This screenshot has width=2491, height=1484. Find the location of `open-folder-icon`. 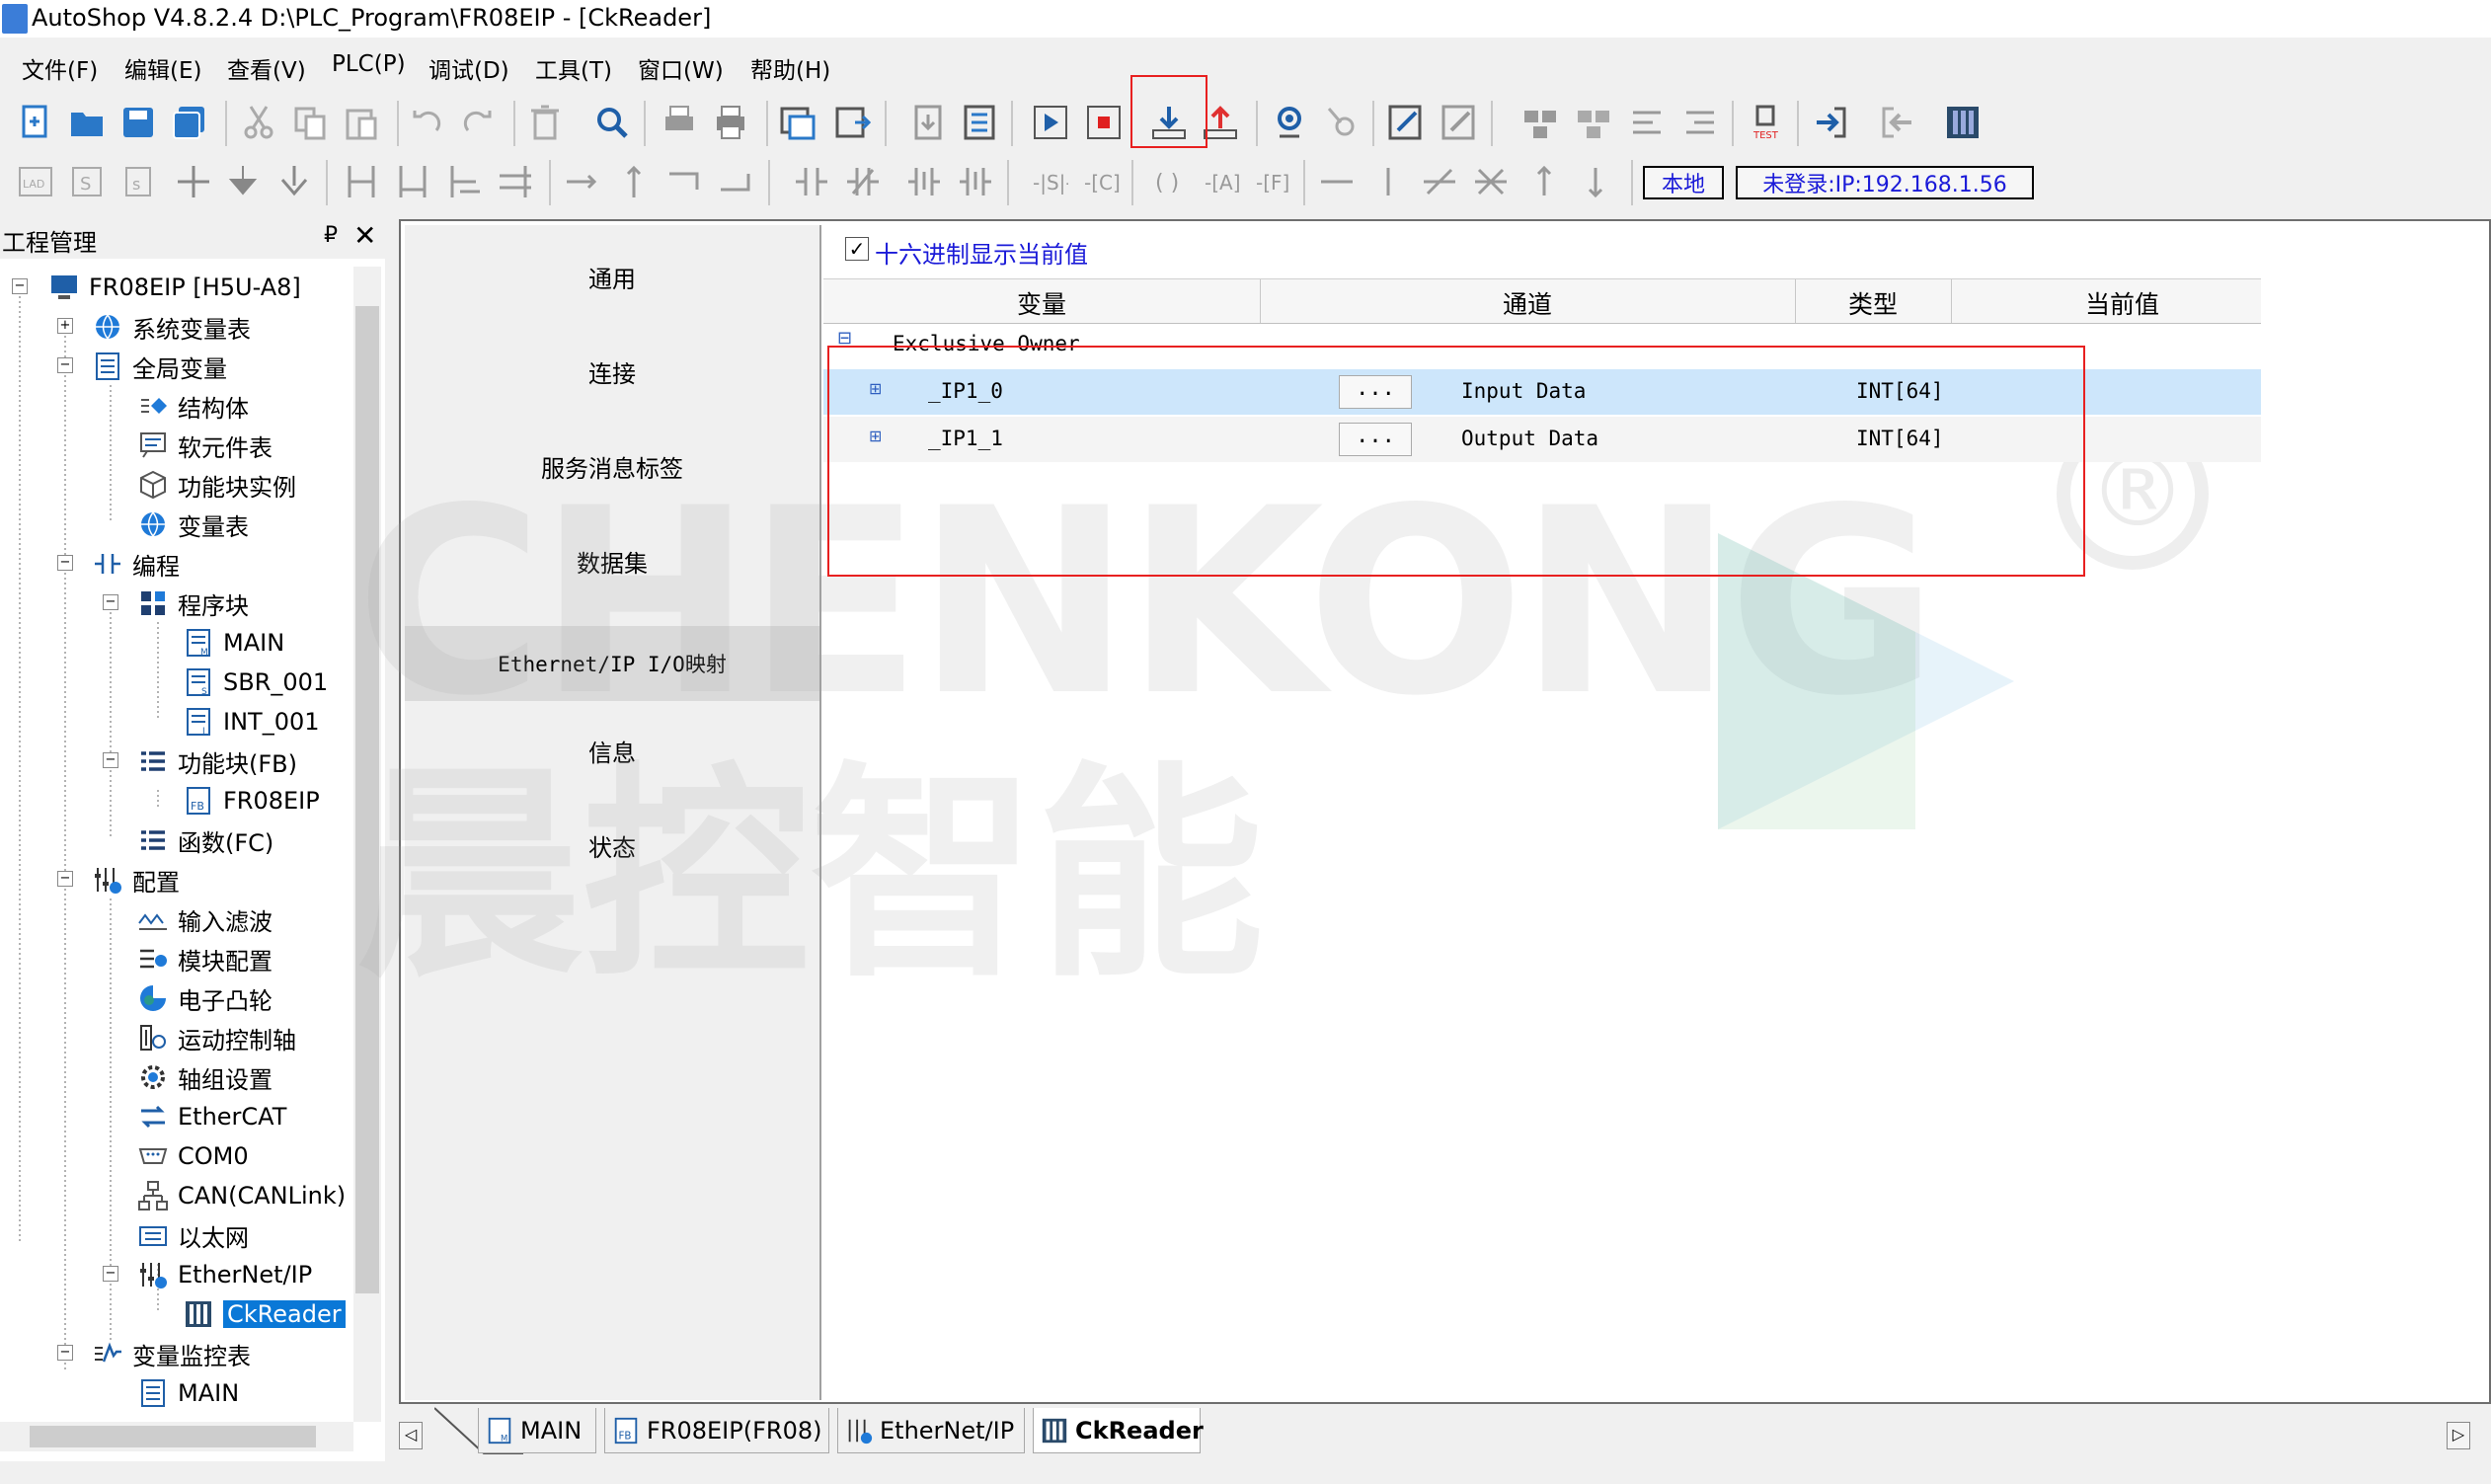

open-folder-icon is located at coordinates (87, 123).